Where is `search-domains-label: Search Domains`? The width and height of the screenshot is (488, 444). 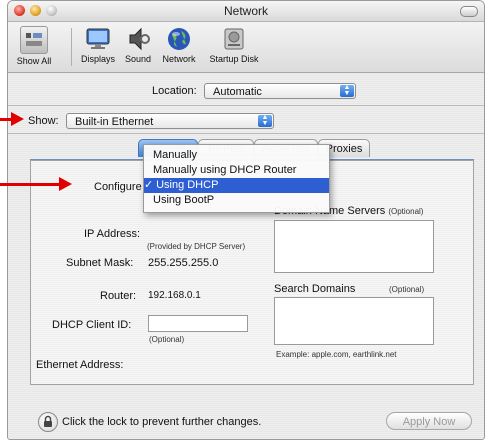
search-domains-label: Search Domains is located at coordinates (315, 289).